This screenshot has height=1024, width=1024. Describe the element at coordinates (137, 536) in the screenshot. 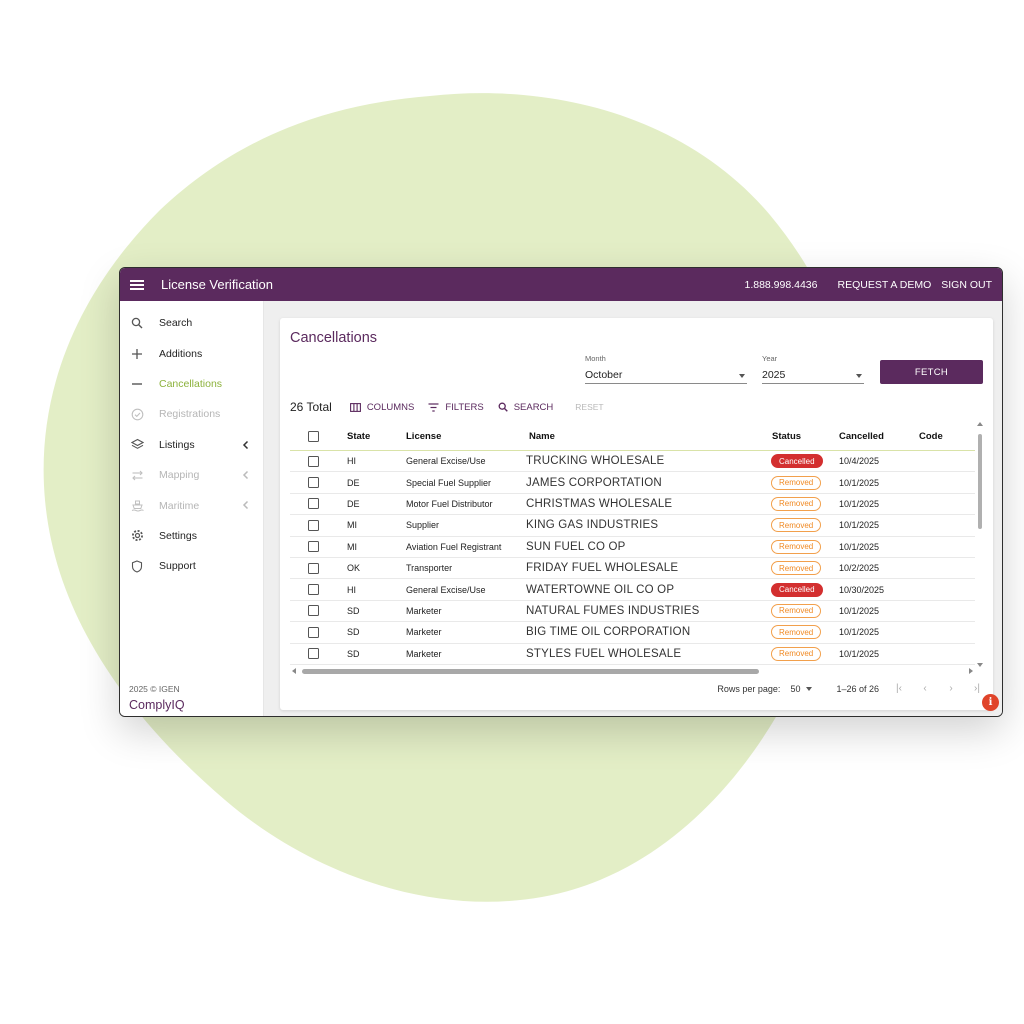

I see `gear-icon` at that location.